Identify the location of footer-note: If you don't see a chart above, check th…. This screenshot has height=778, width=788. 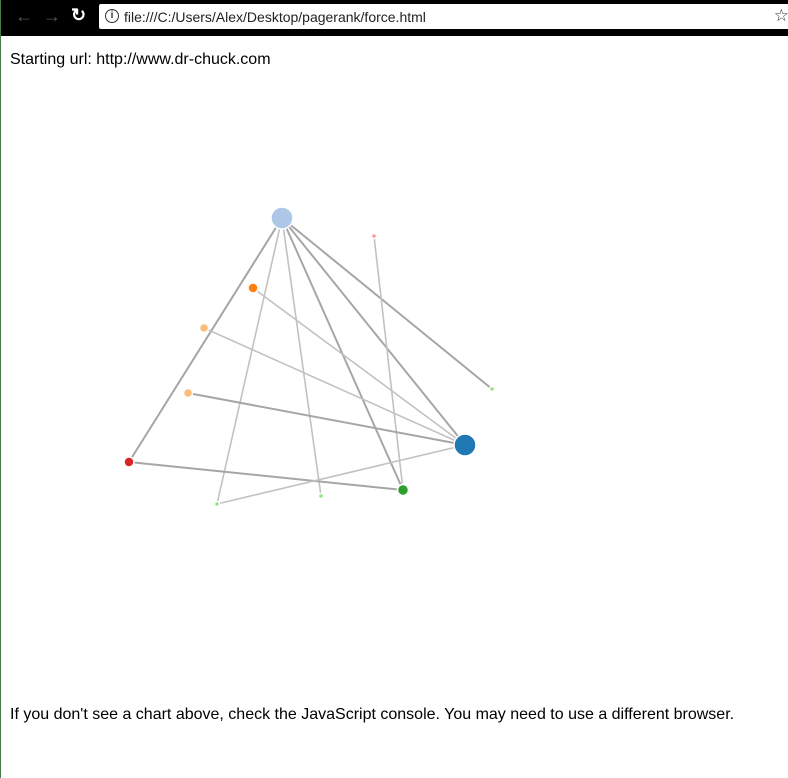
(372, 714).